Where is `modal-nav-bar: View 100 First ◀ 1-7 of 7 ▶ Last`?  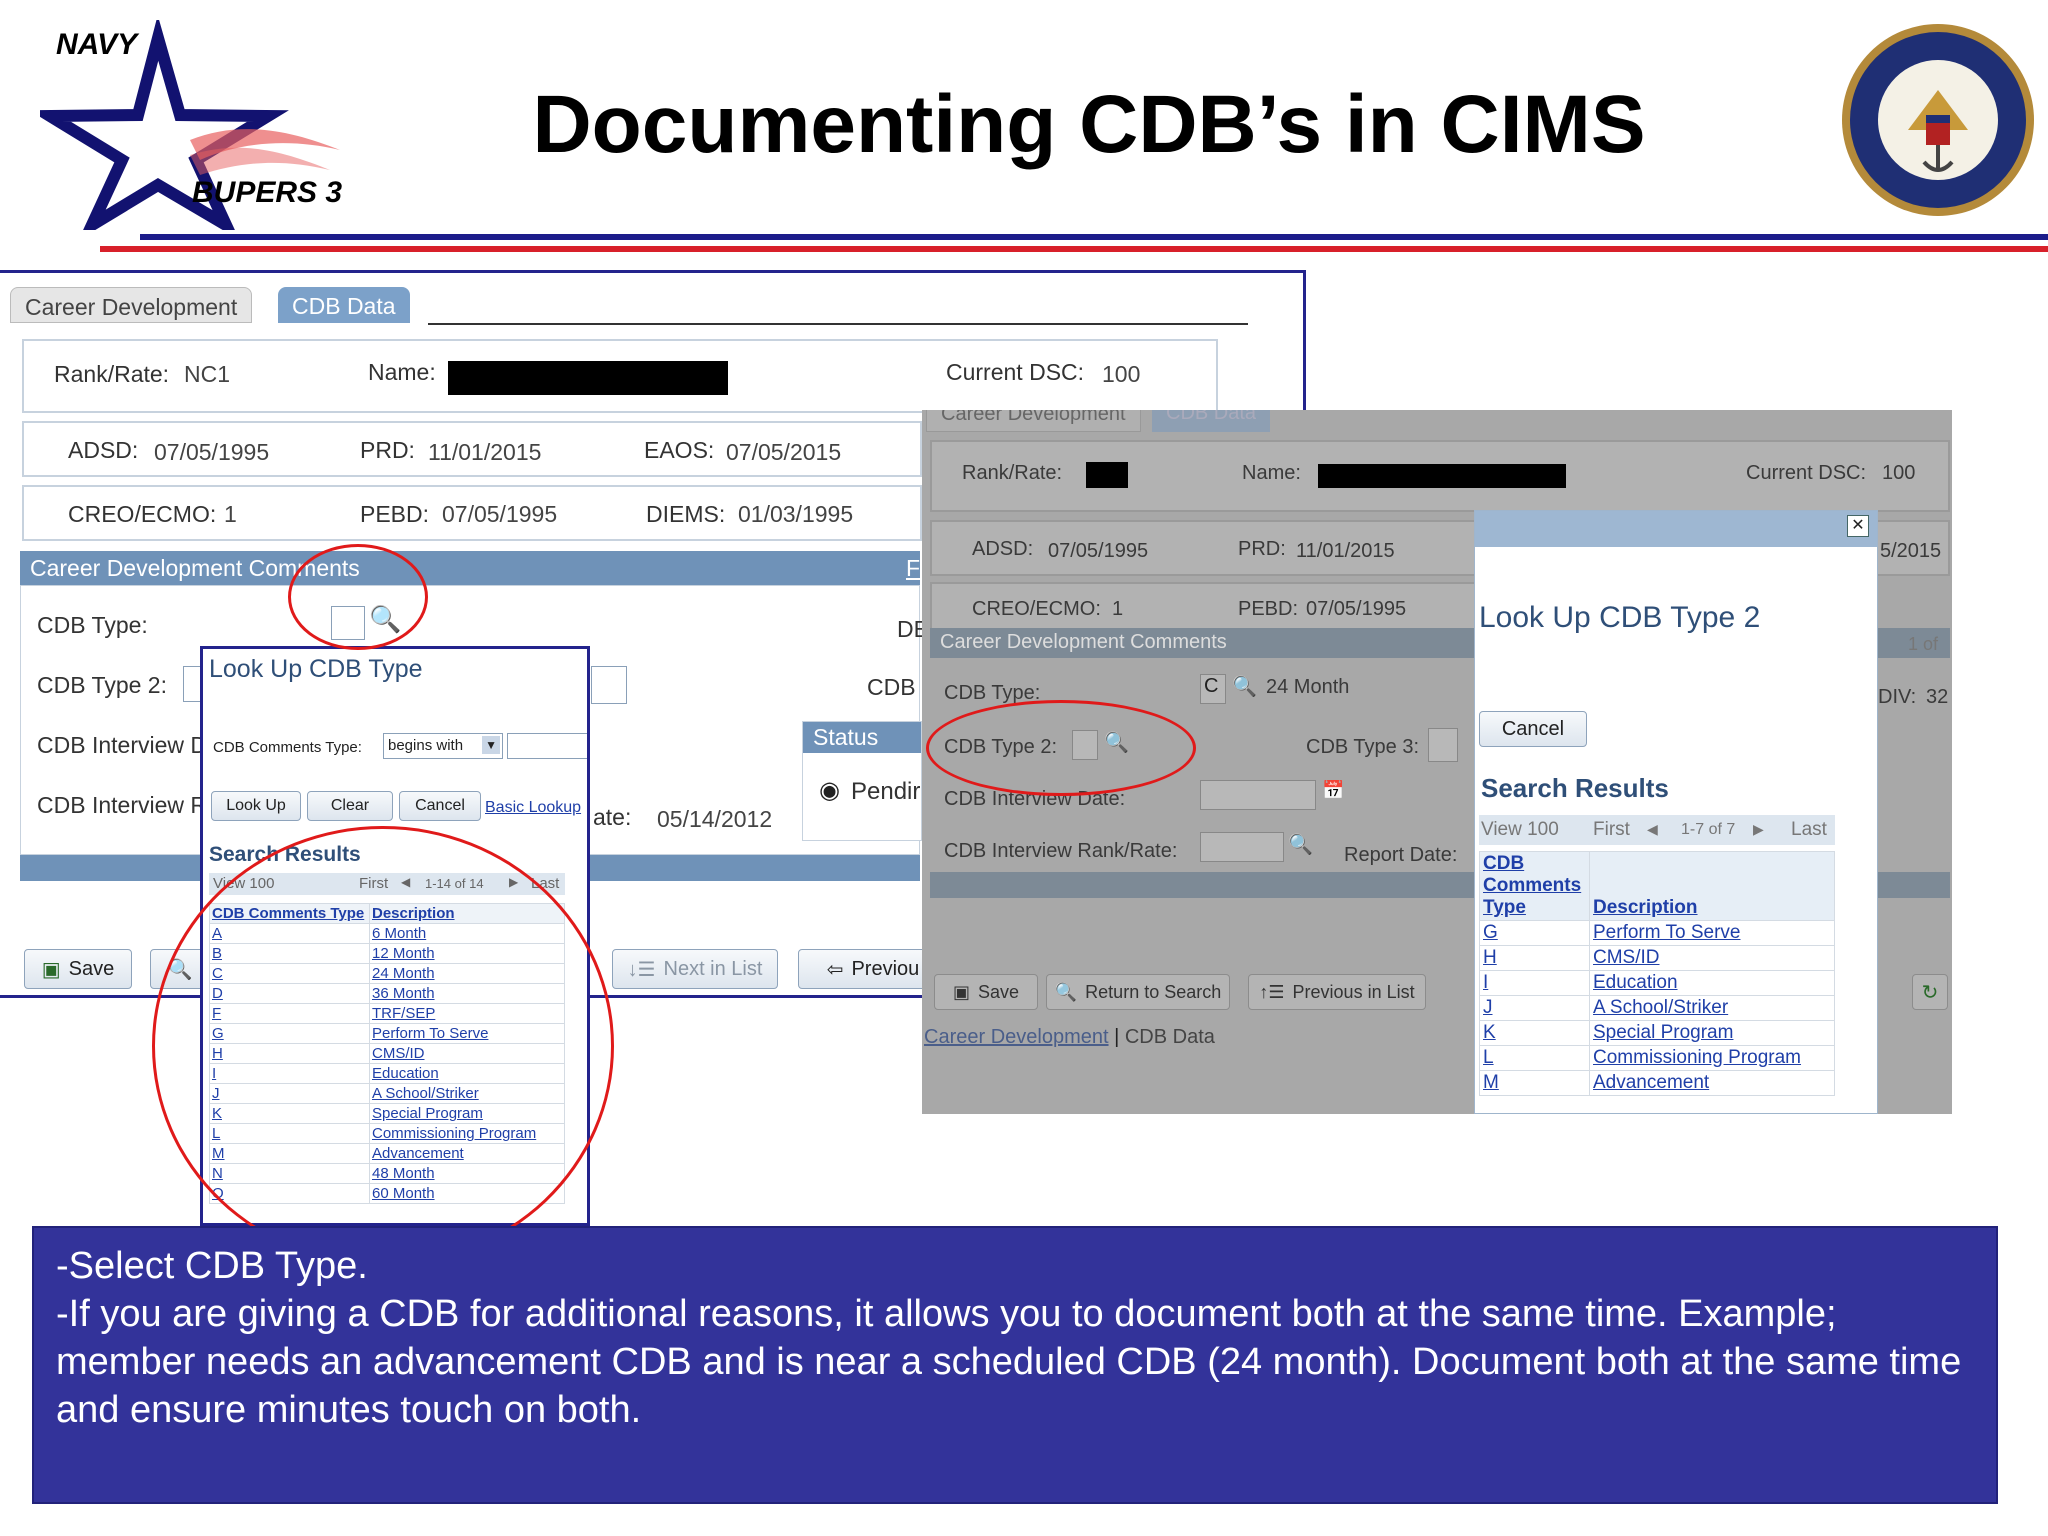 modal-nav-bar: View 100 First ◀ 1-7 of 7 ▶ Last is located at coordinates (1657, 830).